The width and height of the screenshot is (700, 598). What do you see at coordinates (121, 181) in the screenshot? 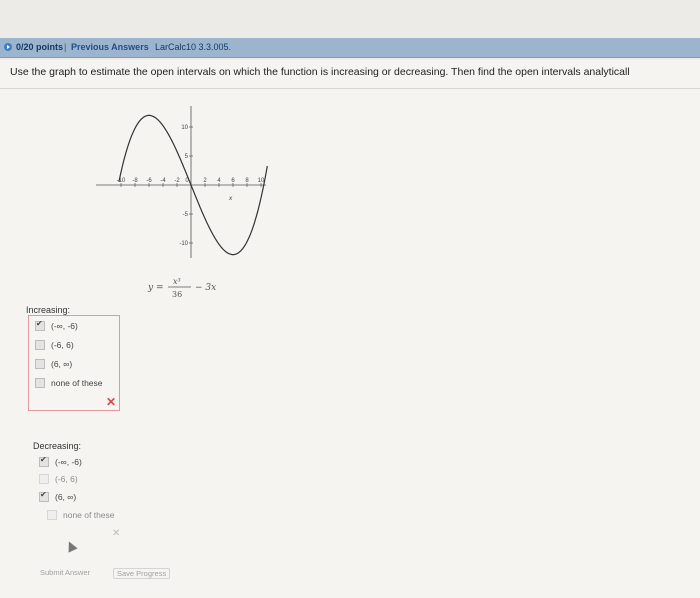
I see `x-tick-label: -10` at bounding box center [121, 181].